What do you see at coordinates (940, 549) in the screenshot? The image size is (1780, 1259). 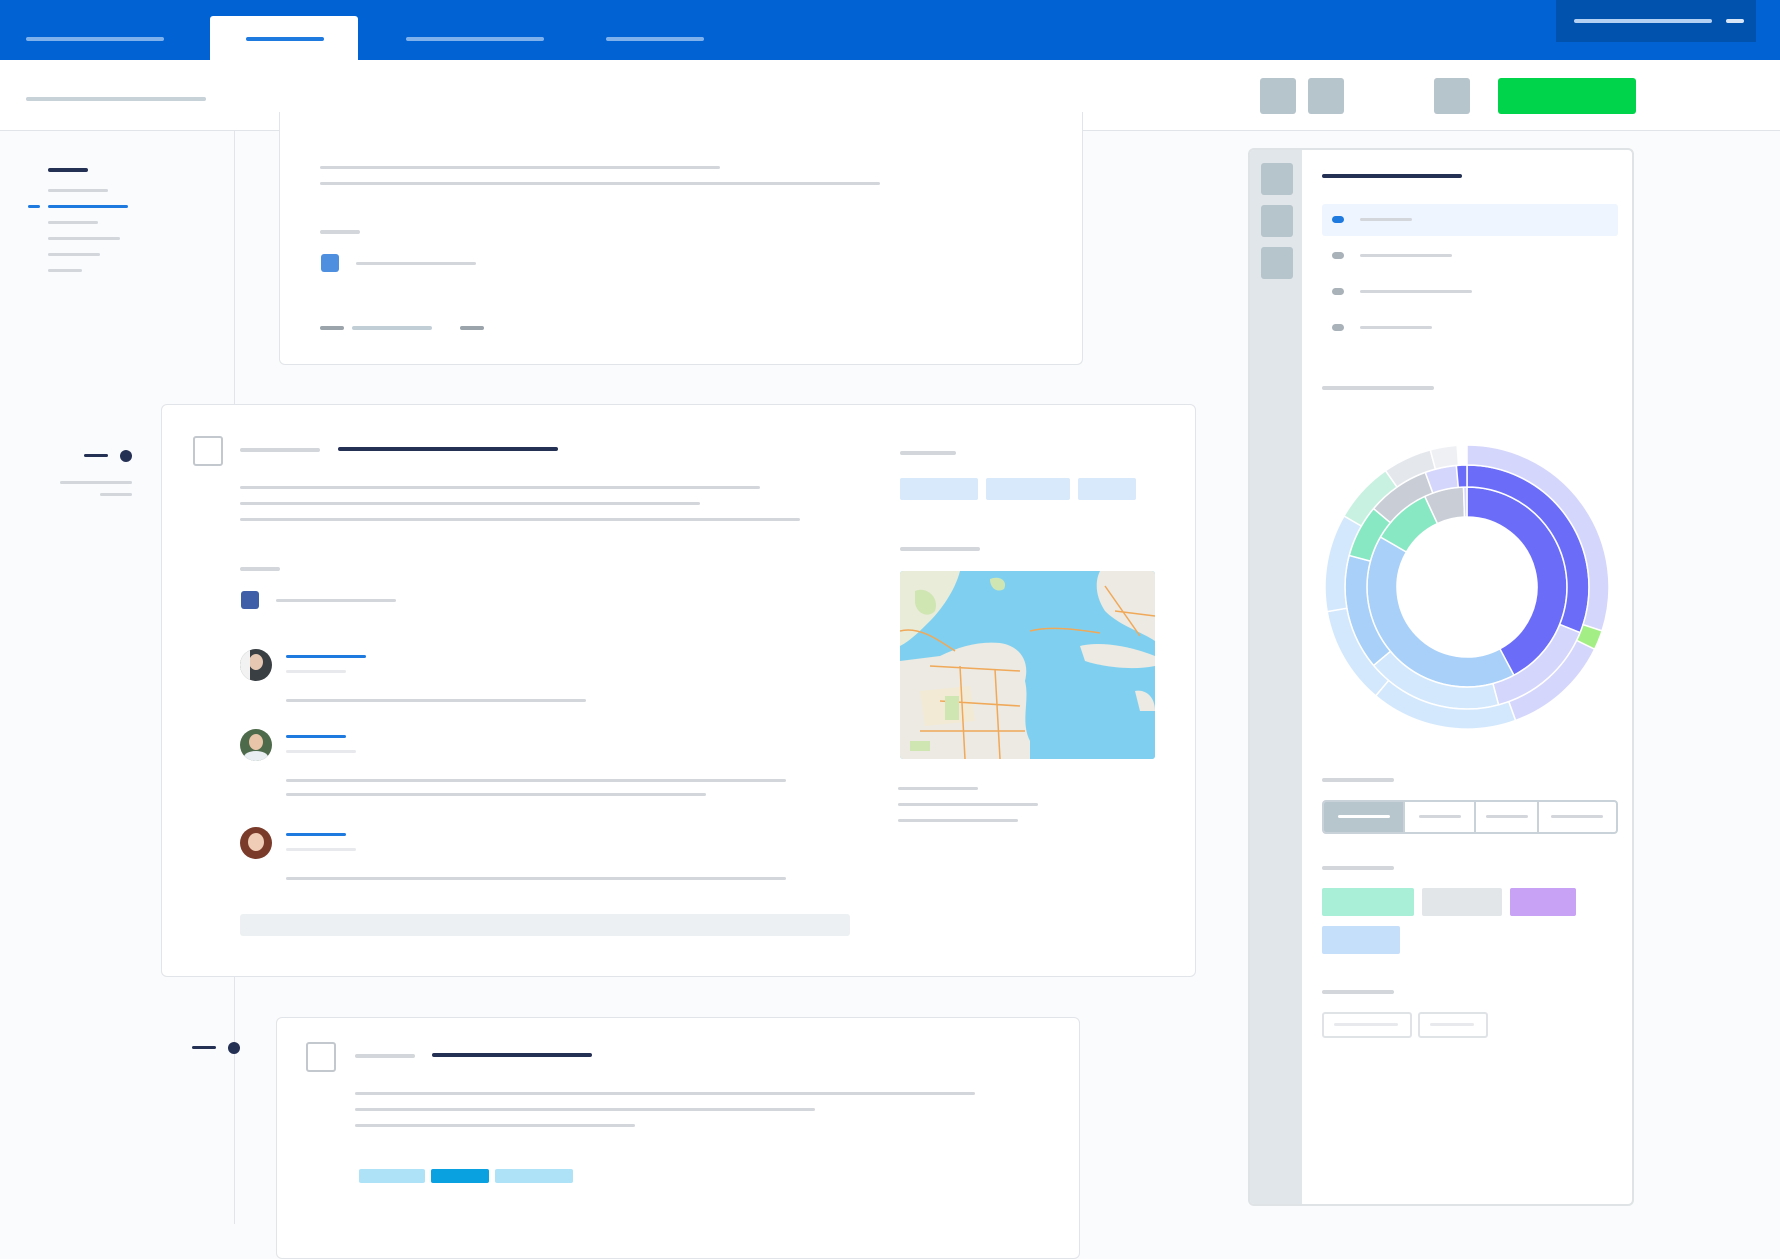 I see `location-title` at bounding box center [940, 549].